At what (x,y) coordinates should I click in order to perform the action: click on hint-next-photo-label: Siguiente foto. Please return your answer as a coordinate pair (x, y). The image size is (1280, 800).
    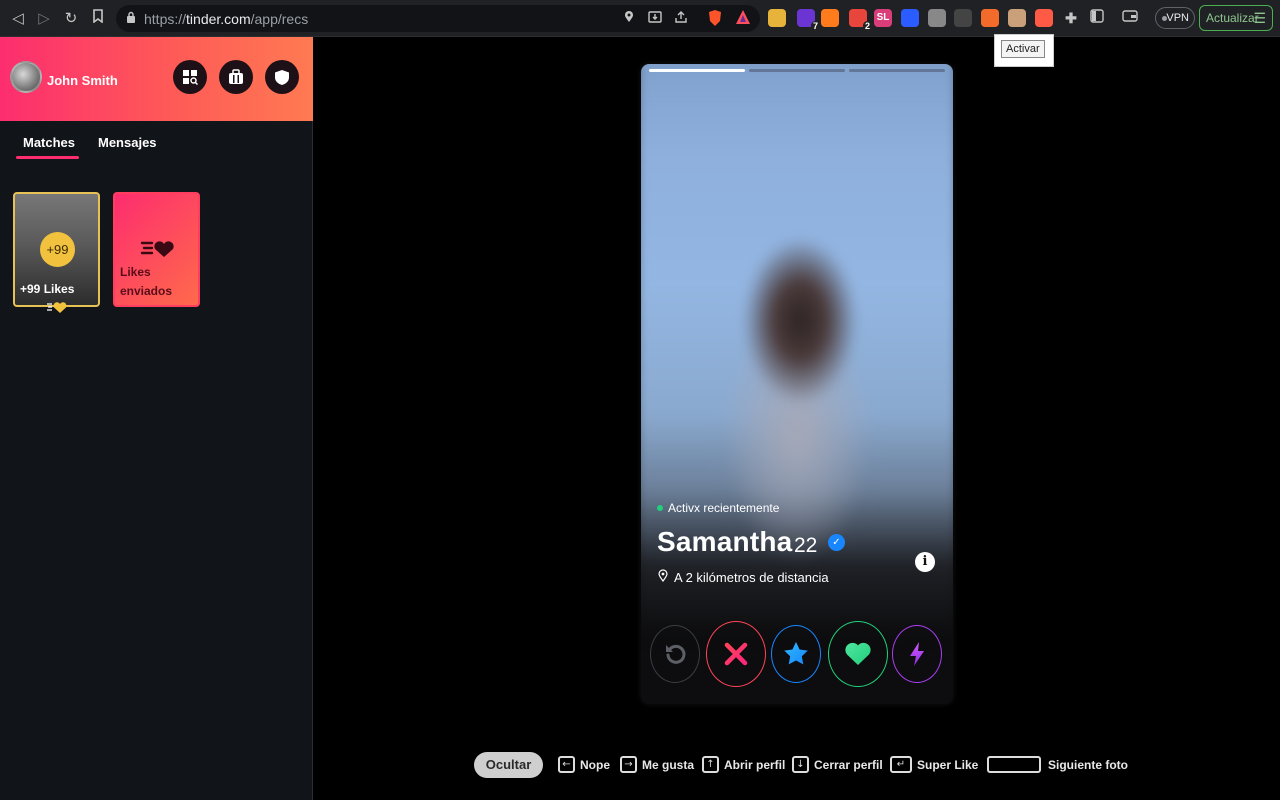
    Looking at the image, I should click on (1088, 765).